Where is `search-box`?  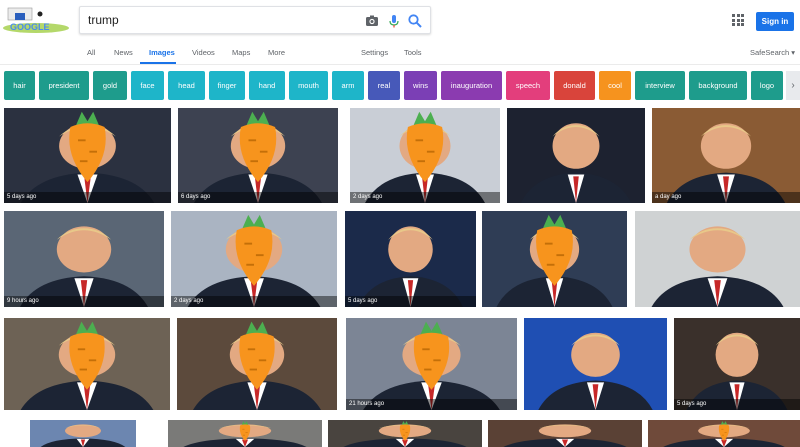 search-box is located at coordinates (255, 20).